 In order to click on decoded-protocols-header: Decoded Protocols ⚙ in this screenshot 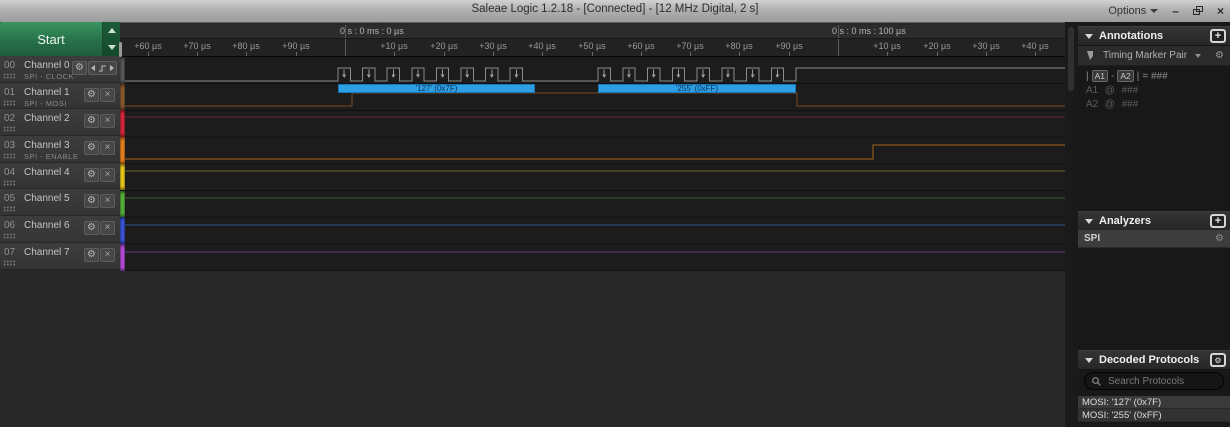, I will do `click(1154, 360)`.